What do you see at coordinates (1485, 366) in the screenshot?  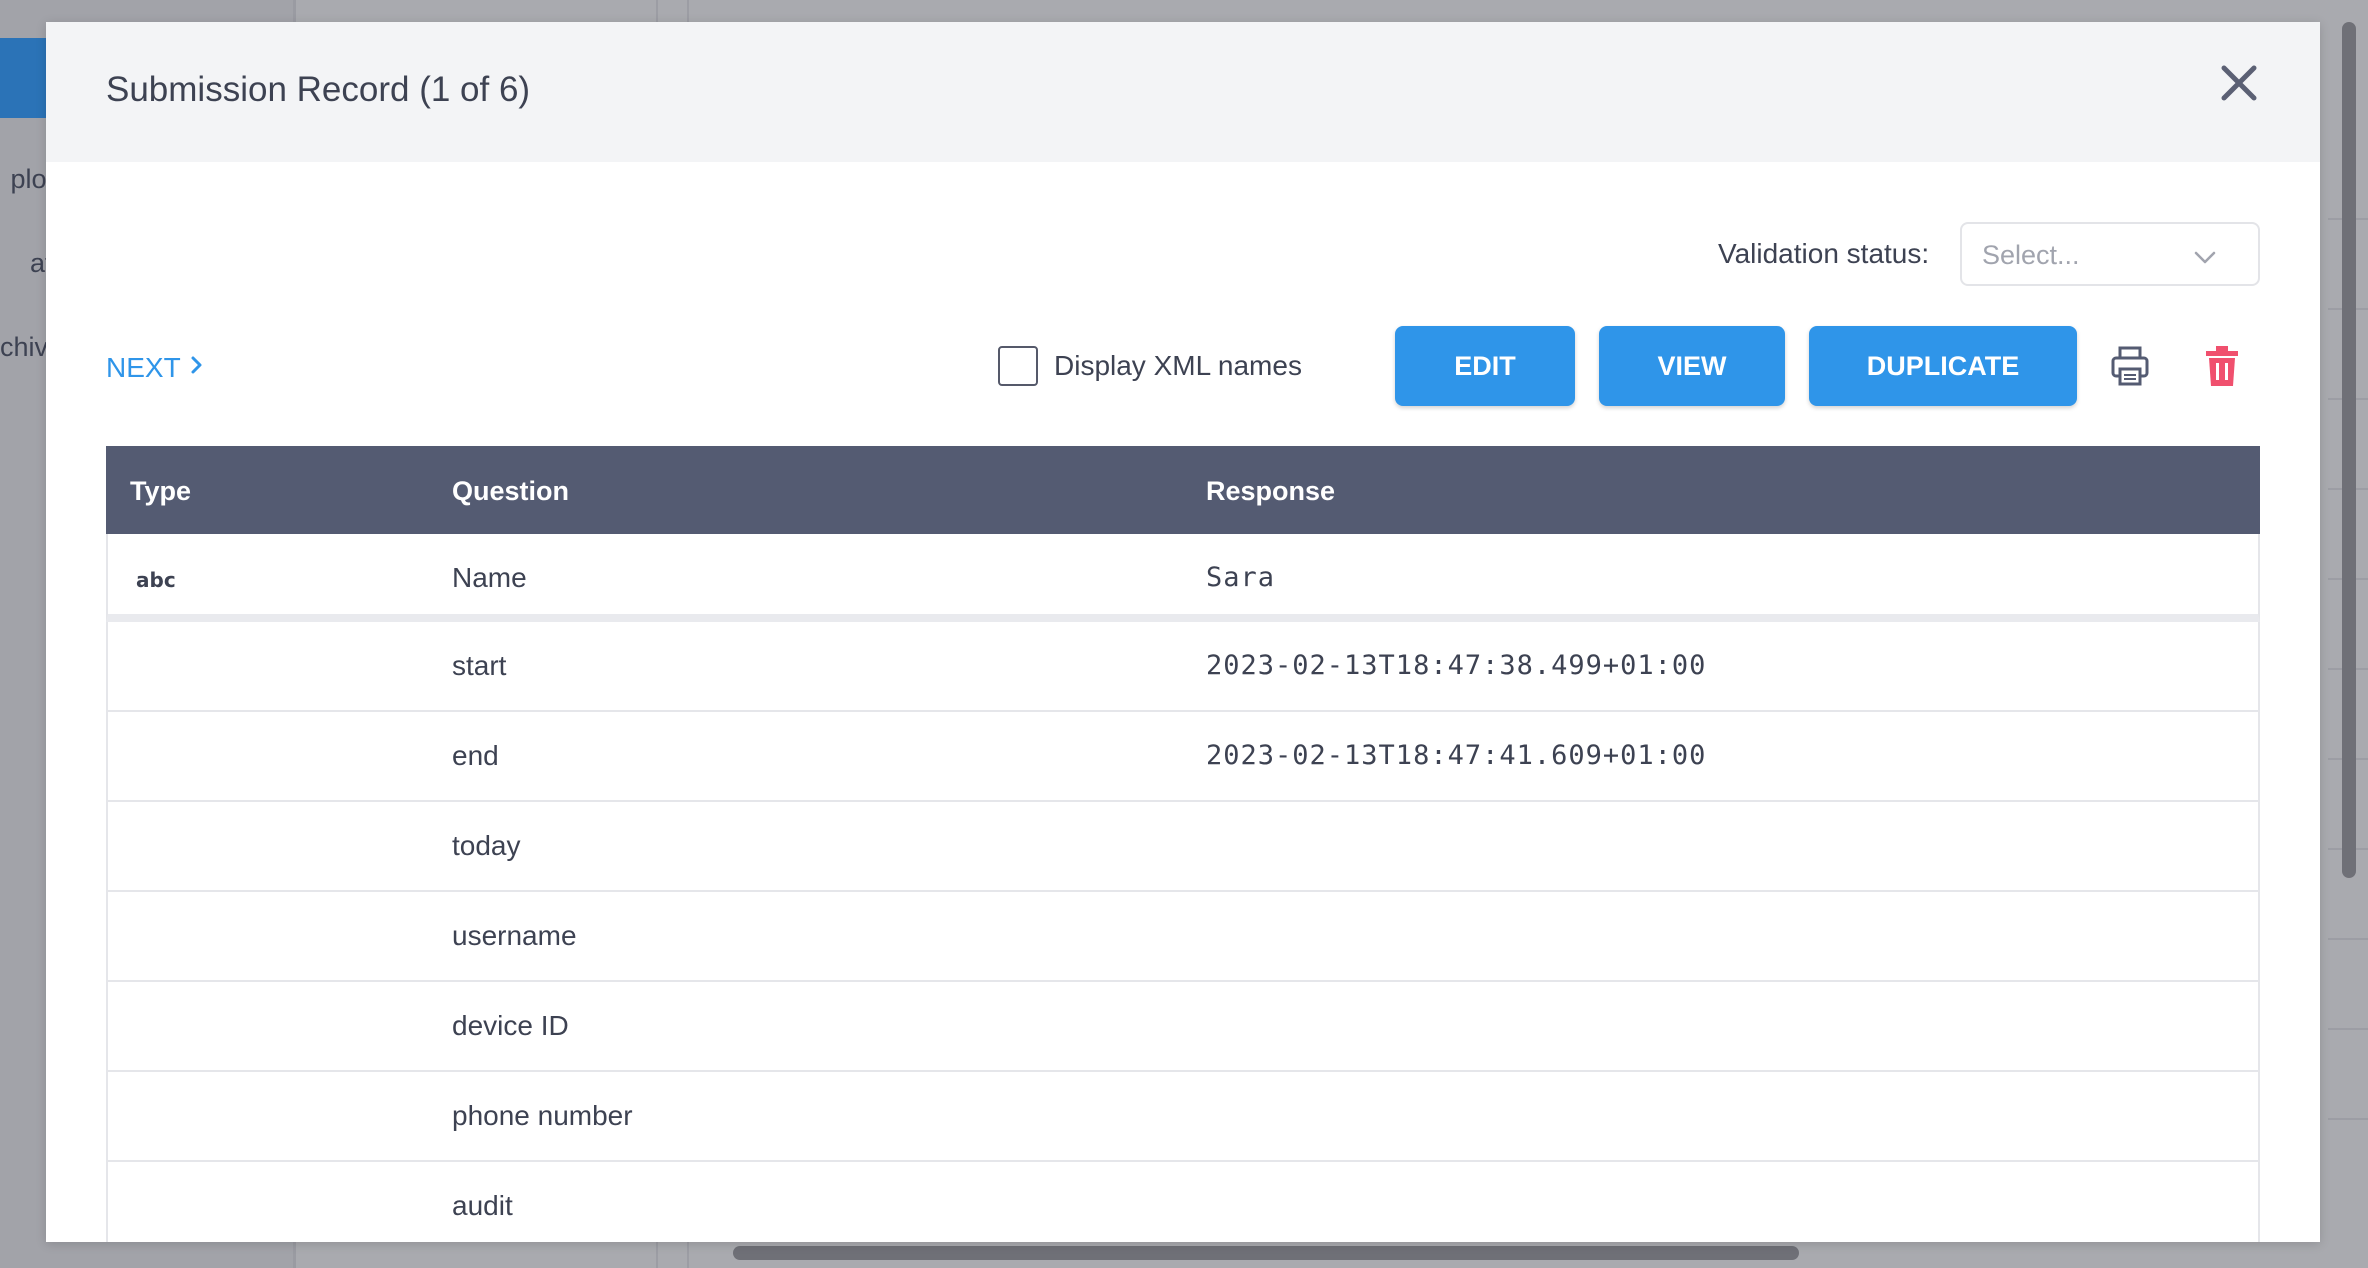 I see `edit-button: EDIT` at bounding box center [1485, 366].